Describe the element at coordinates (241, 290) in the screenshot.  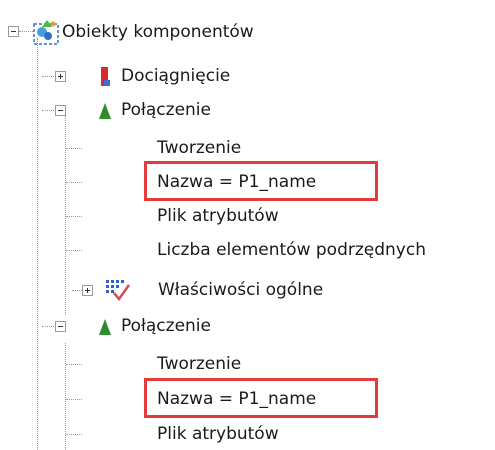
I see `tree-item-label: Właściwości ogólne` at that location.